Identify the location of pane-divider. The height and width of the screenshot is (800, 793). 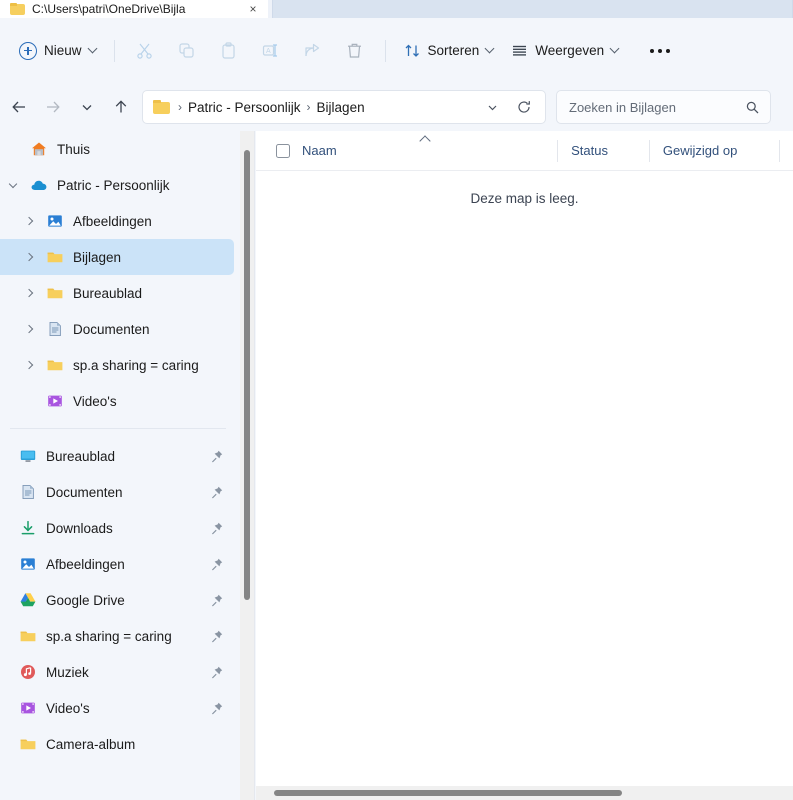
(254, 465).